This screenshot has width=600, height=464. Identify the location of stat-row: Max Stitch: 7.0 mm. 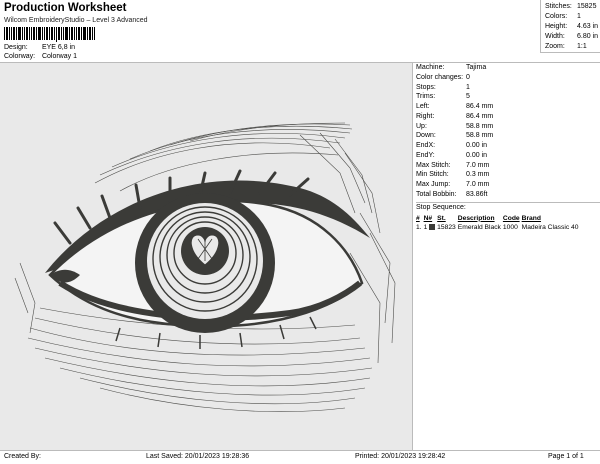
(453, 165).